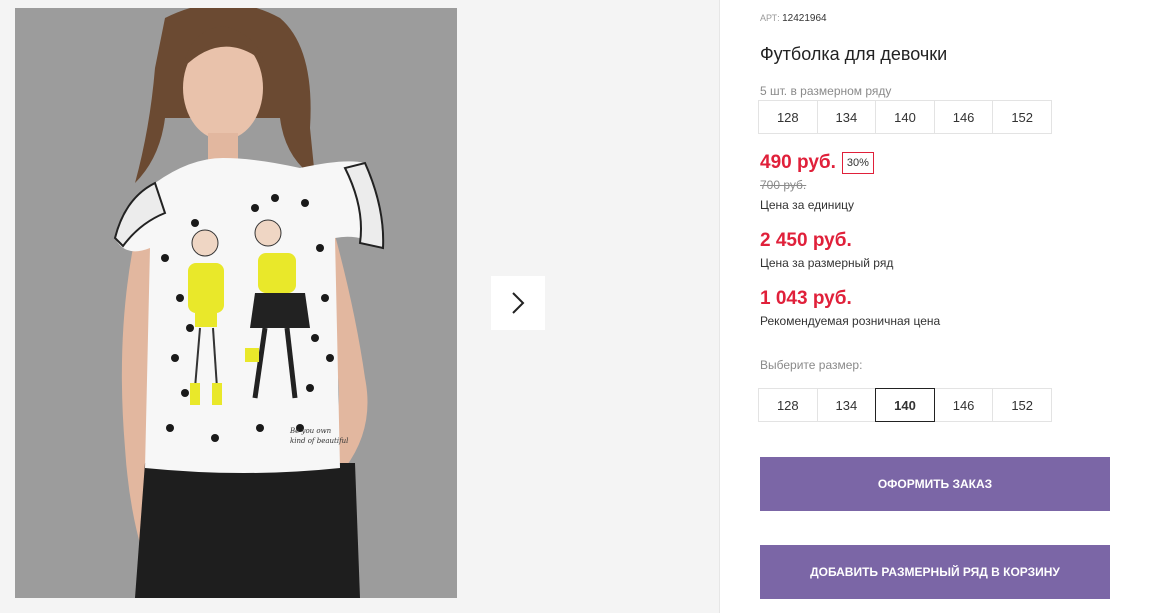  What do you see at coordinates (850, 321) in the screenshot?
I see `retail-price-label: Рекомендуемая розничная цена` at bounding box center [850, 321].